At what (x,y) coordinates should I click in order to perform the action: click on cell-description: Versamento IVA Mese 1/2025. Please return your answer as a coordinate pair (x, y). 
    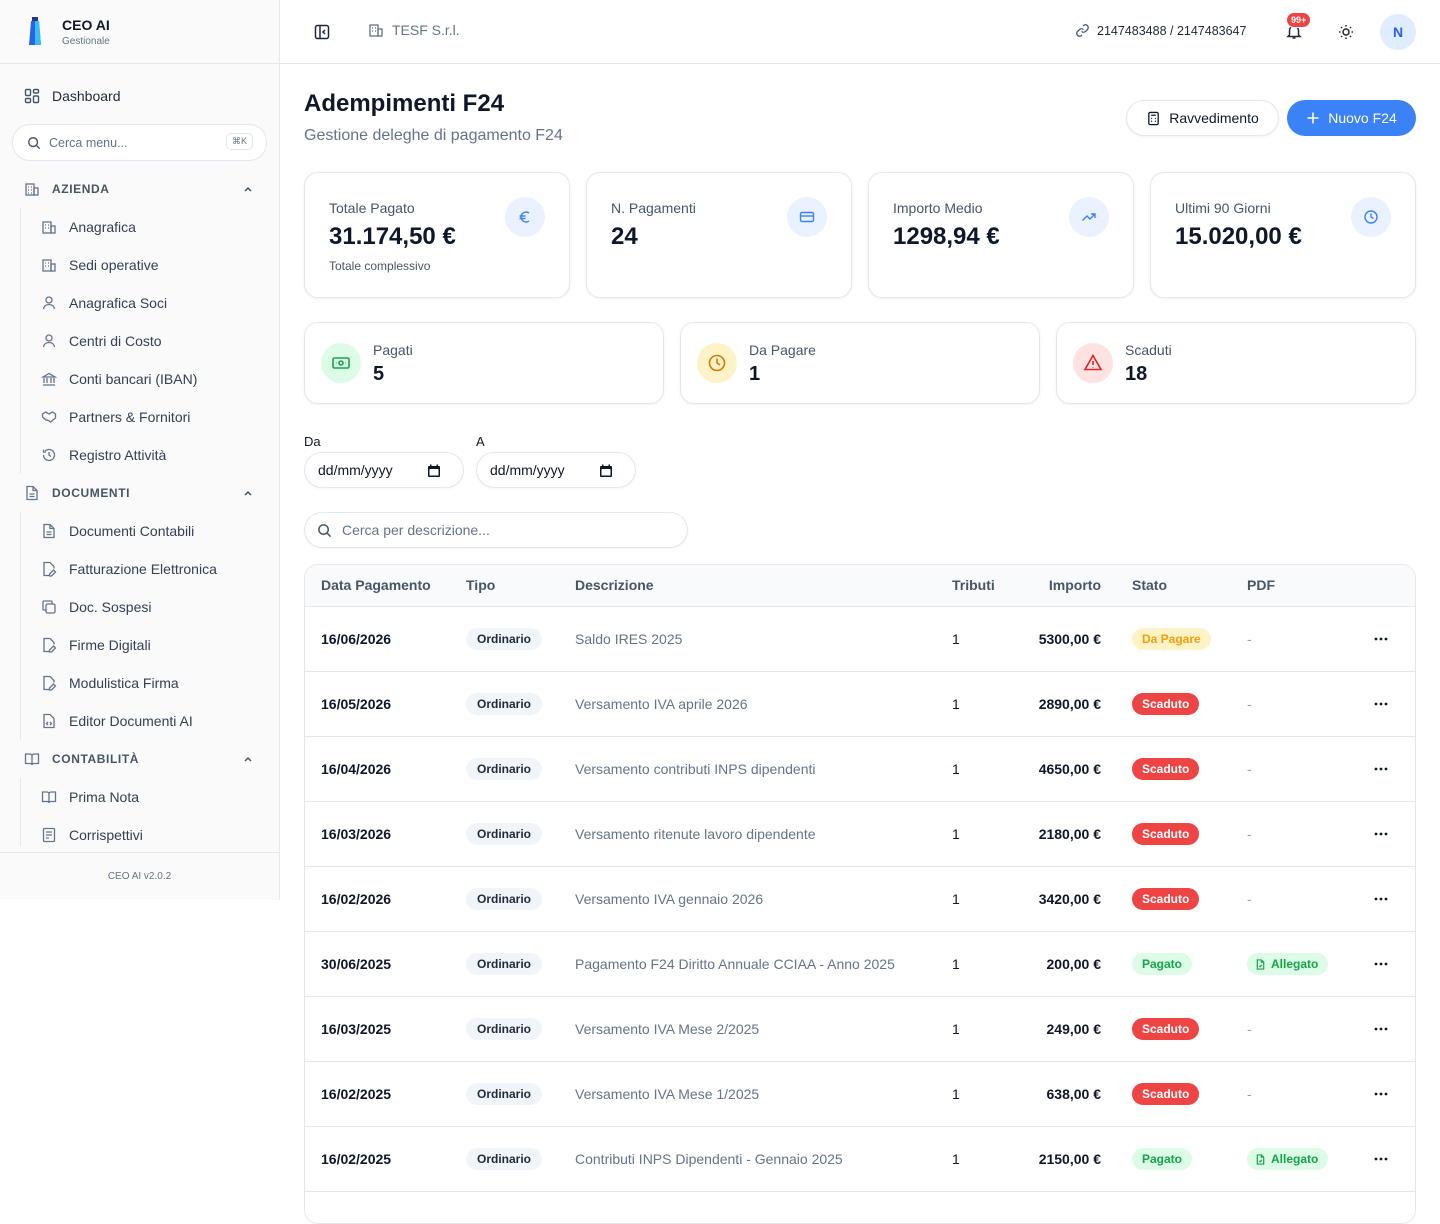
    Looking at the image, I should click on (667, 1094).